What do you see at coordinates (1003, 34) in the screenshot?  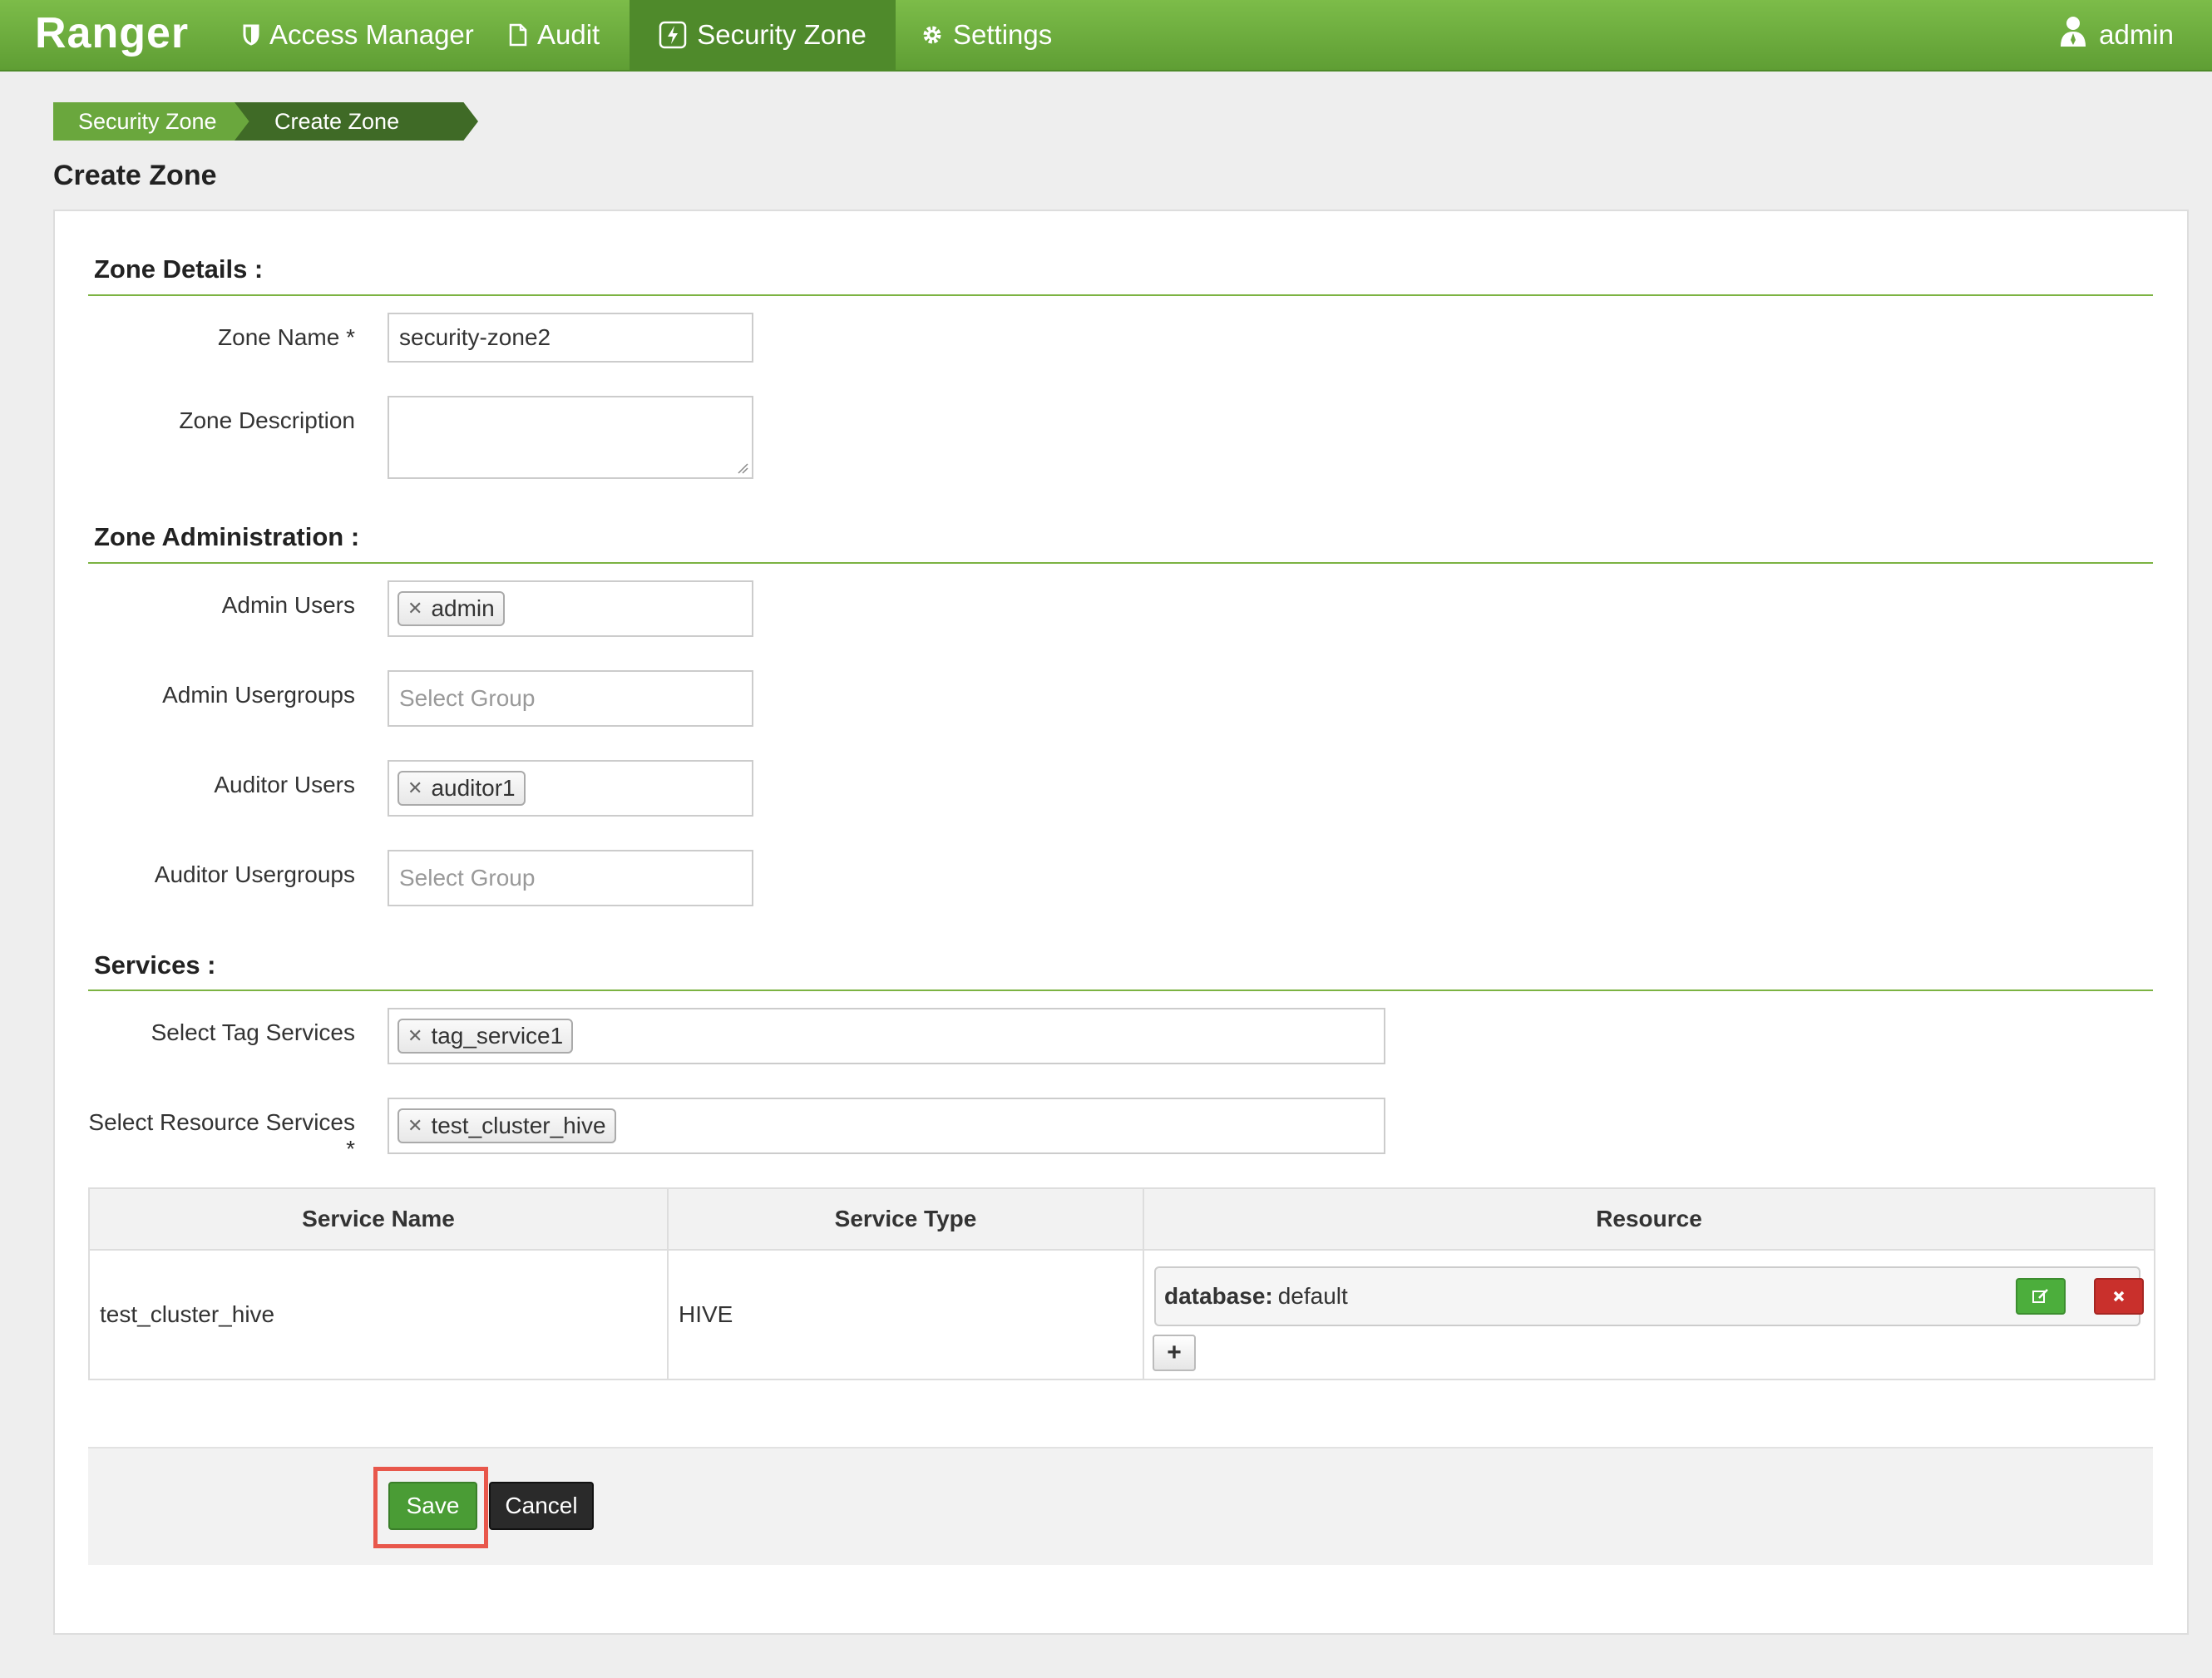 I see `nav-settings-label: Settings` at bounding box center [1003, 34].